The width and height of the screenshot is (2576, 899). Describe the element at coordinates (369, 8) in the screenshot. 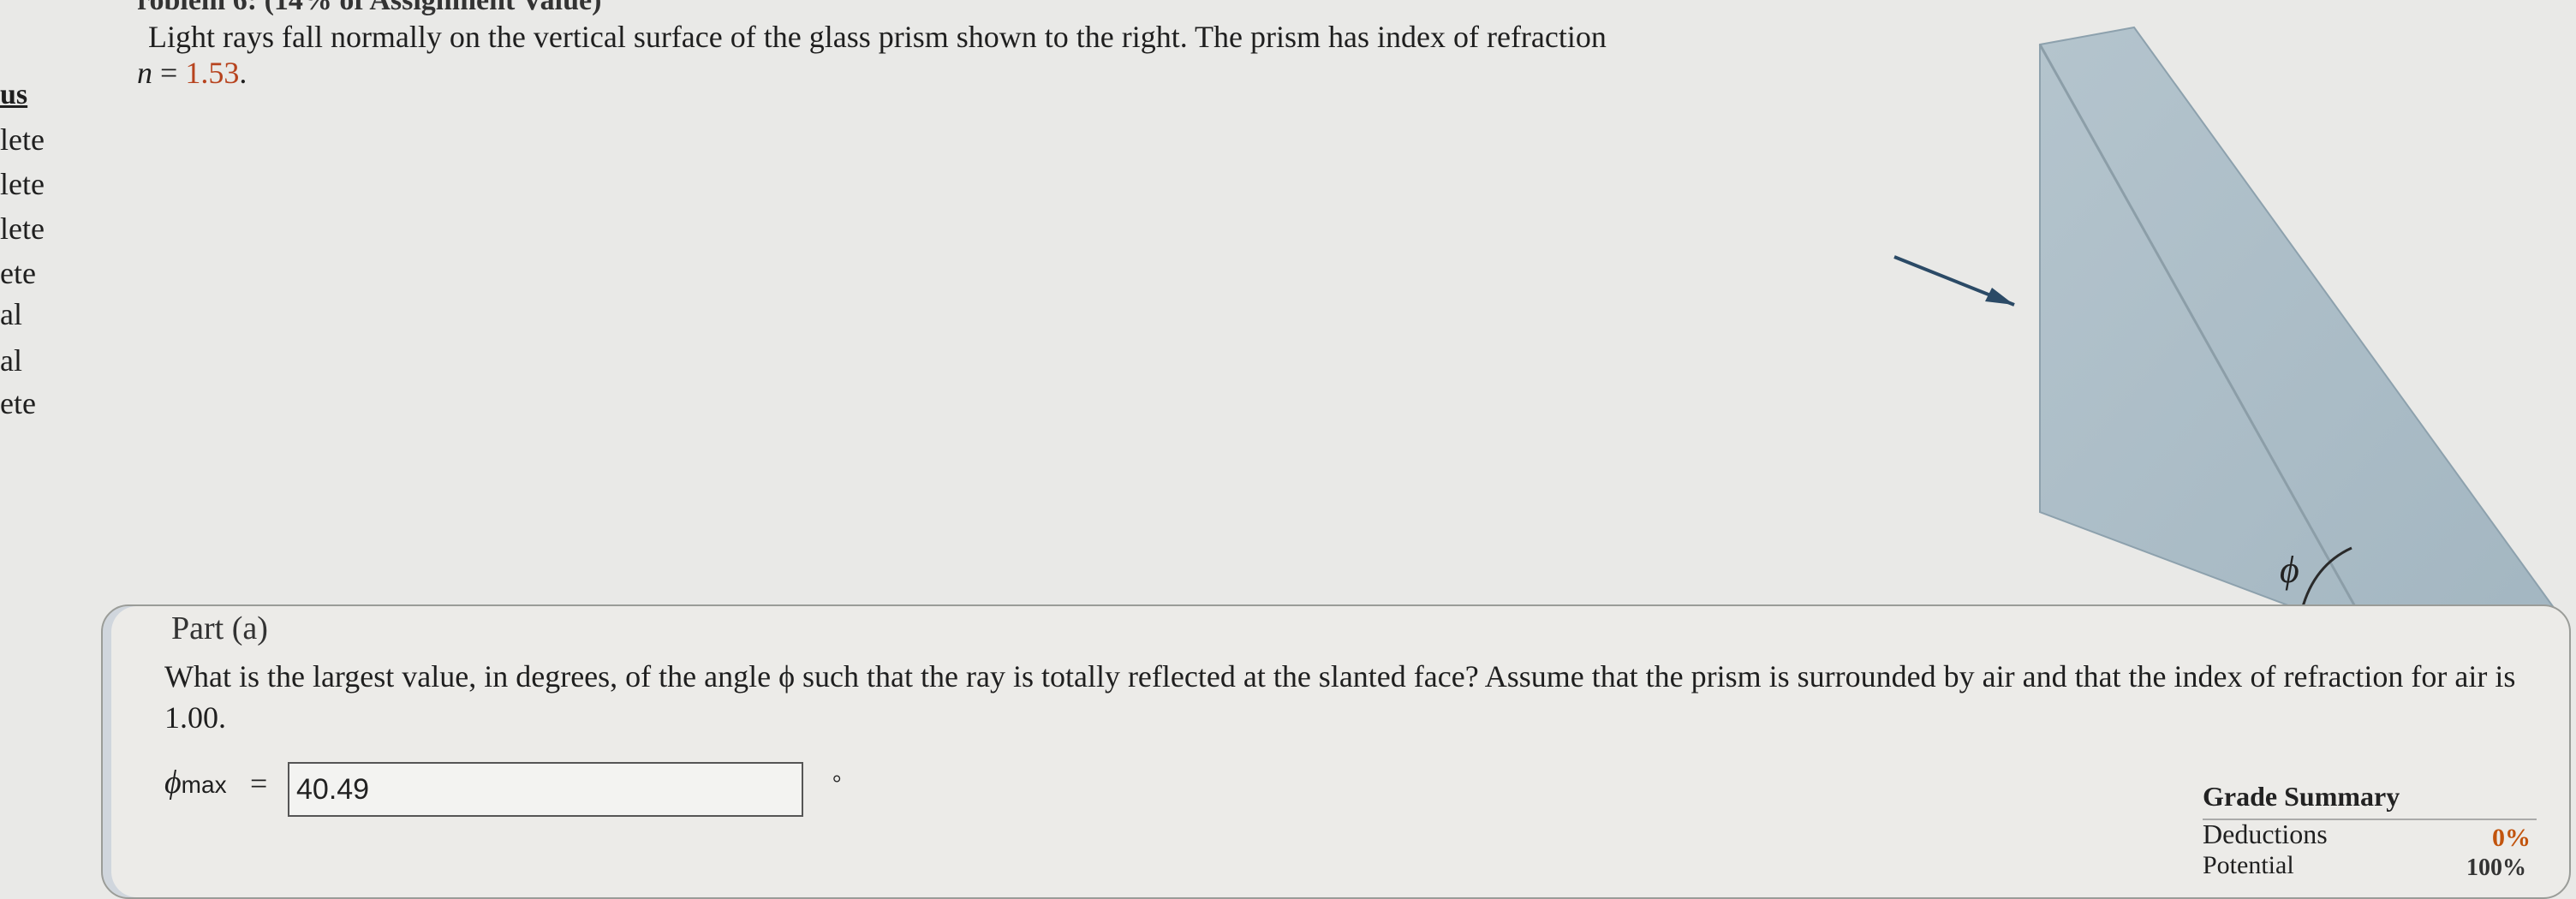

I see `problem-title: roblem 6: (14% of Assignment Value)` at that location.